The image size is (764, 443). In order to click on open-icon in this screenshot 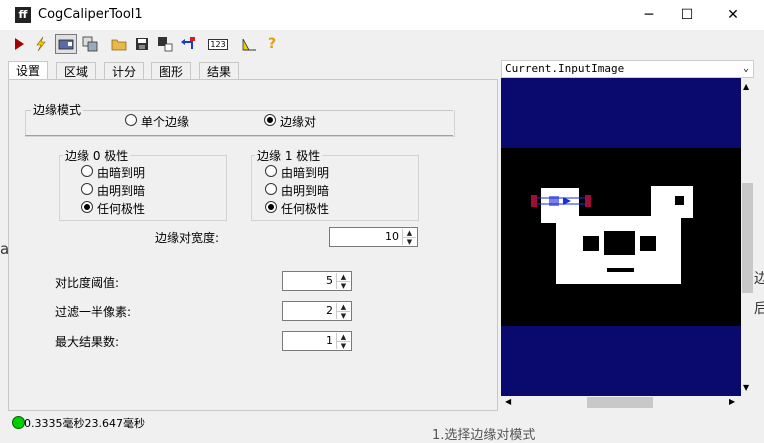, I will do `click(119, 45)`.